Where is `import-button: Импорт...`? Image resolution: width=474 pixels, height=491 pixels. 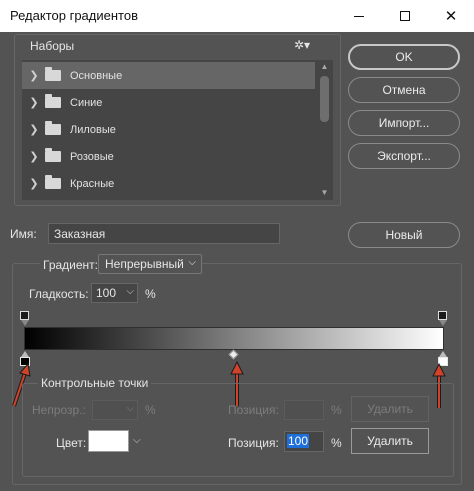
import-button: Импорт... is located at coordinates (404, 123).